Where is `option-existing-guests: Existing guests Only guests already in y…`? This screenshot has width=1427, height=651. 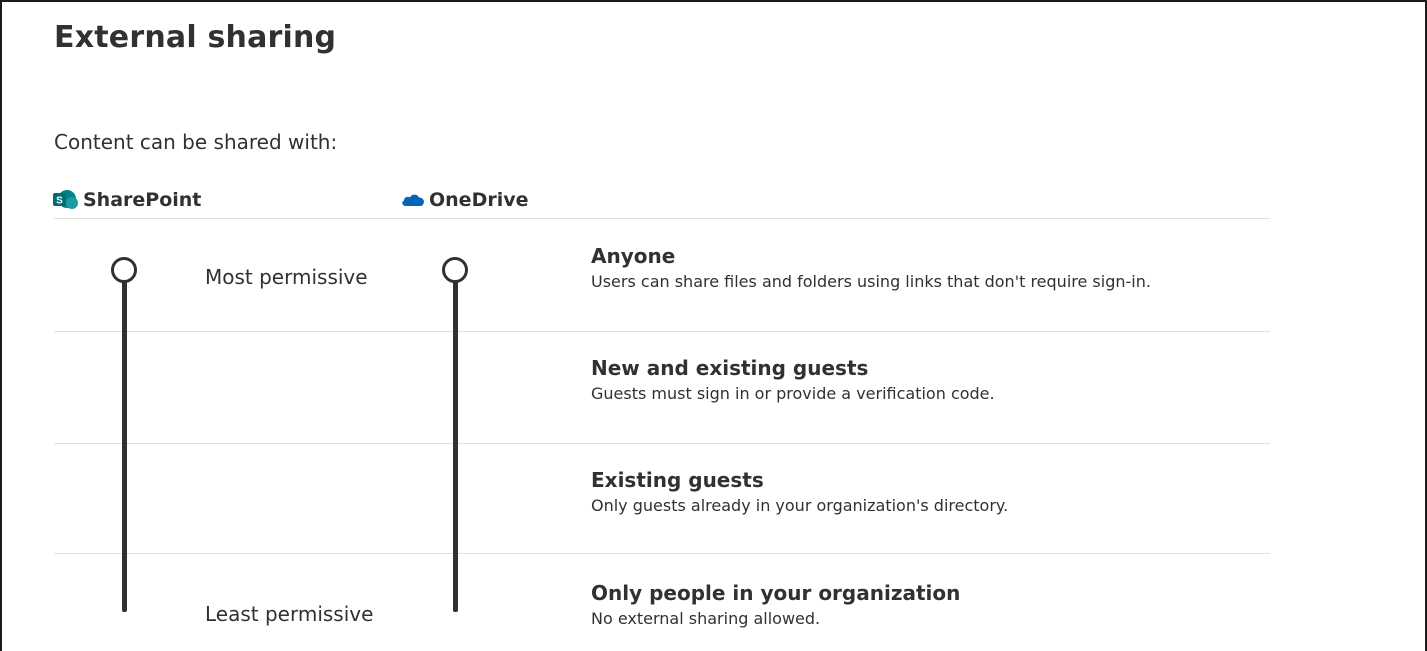
option-existing-guests: Existing guests Only guests already in y… is located at coordinates (799, 492).